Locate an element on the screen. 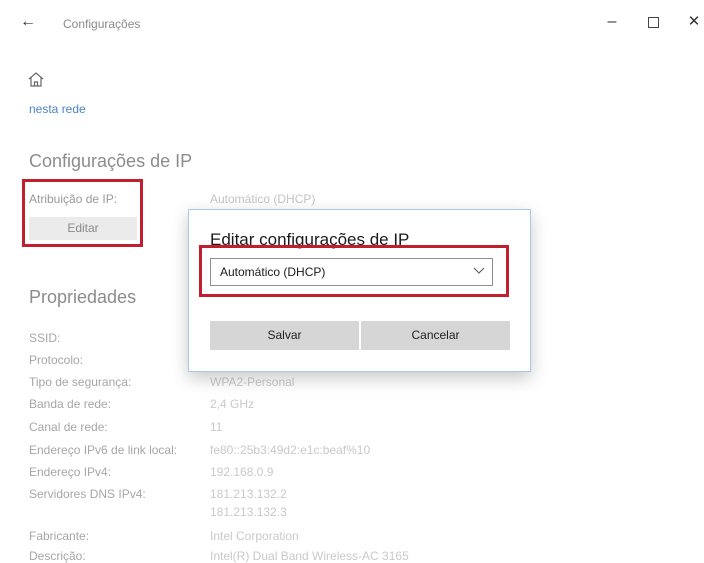  back-arrow-icon: ← is located at coordinates (30, 22).